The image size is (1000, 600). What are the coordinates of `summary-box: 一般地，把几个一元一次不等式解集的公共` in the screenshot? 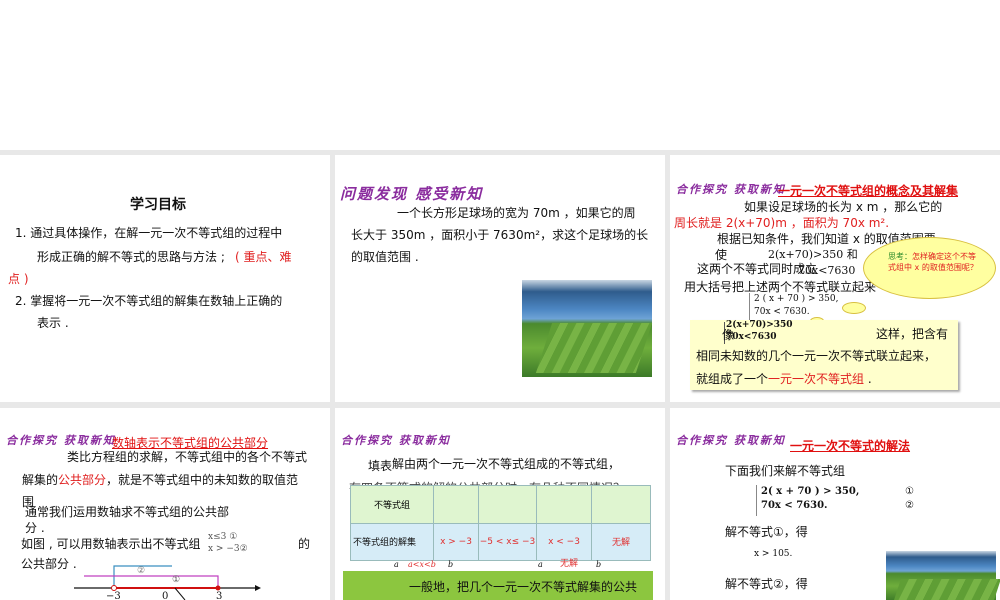 It's located at (498, 585).